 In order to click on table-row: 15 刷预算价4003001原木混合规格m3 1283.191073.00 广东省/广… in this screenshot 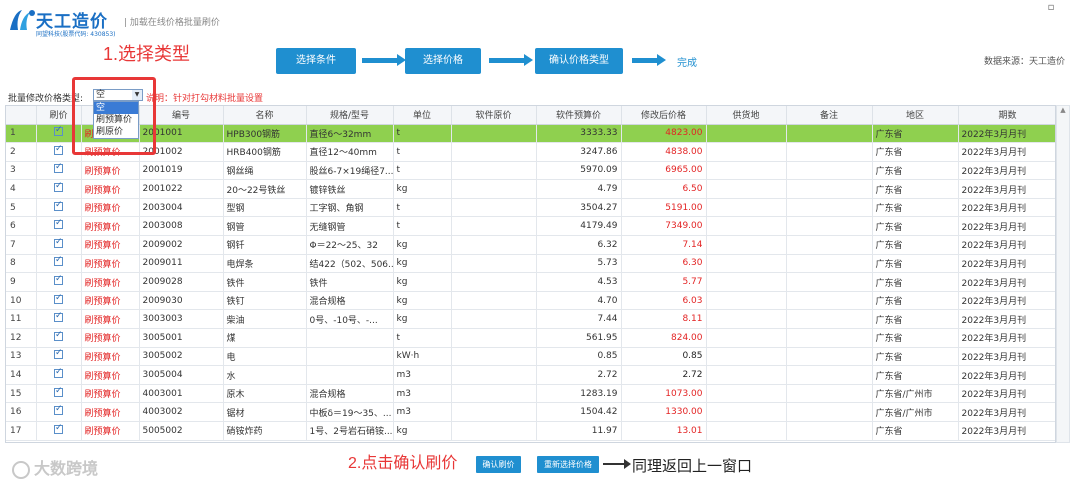, I will do `click(530, 394)`.